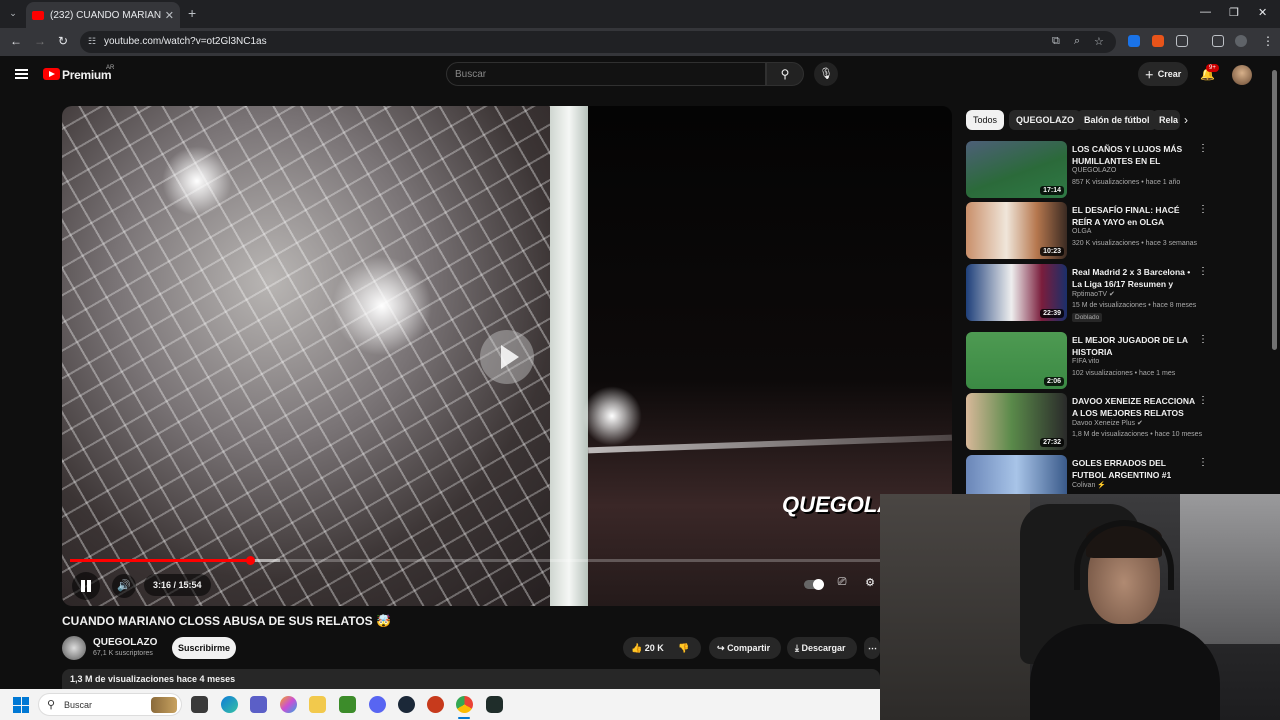 The image size is (1280, 720). What do you see at coordinates (92, 41) in the screenshot?
I see `site-info-icon: ☷` at bounding box center [92, 41].